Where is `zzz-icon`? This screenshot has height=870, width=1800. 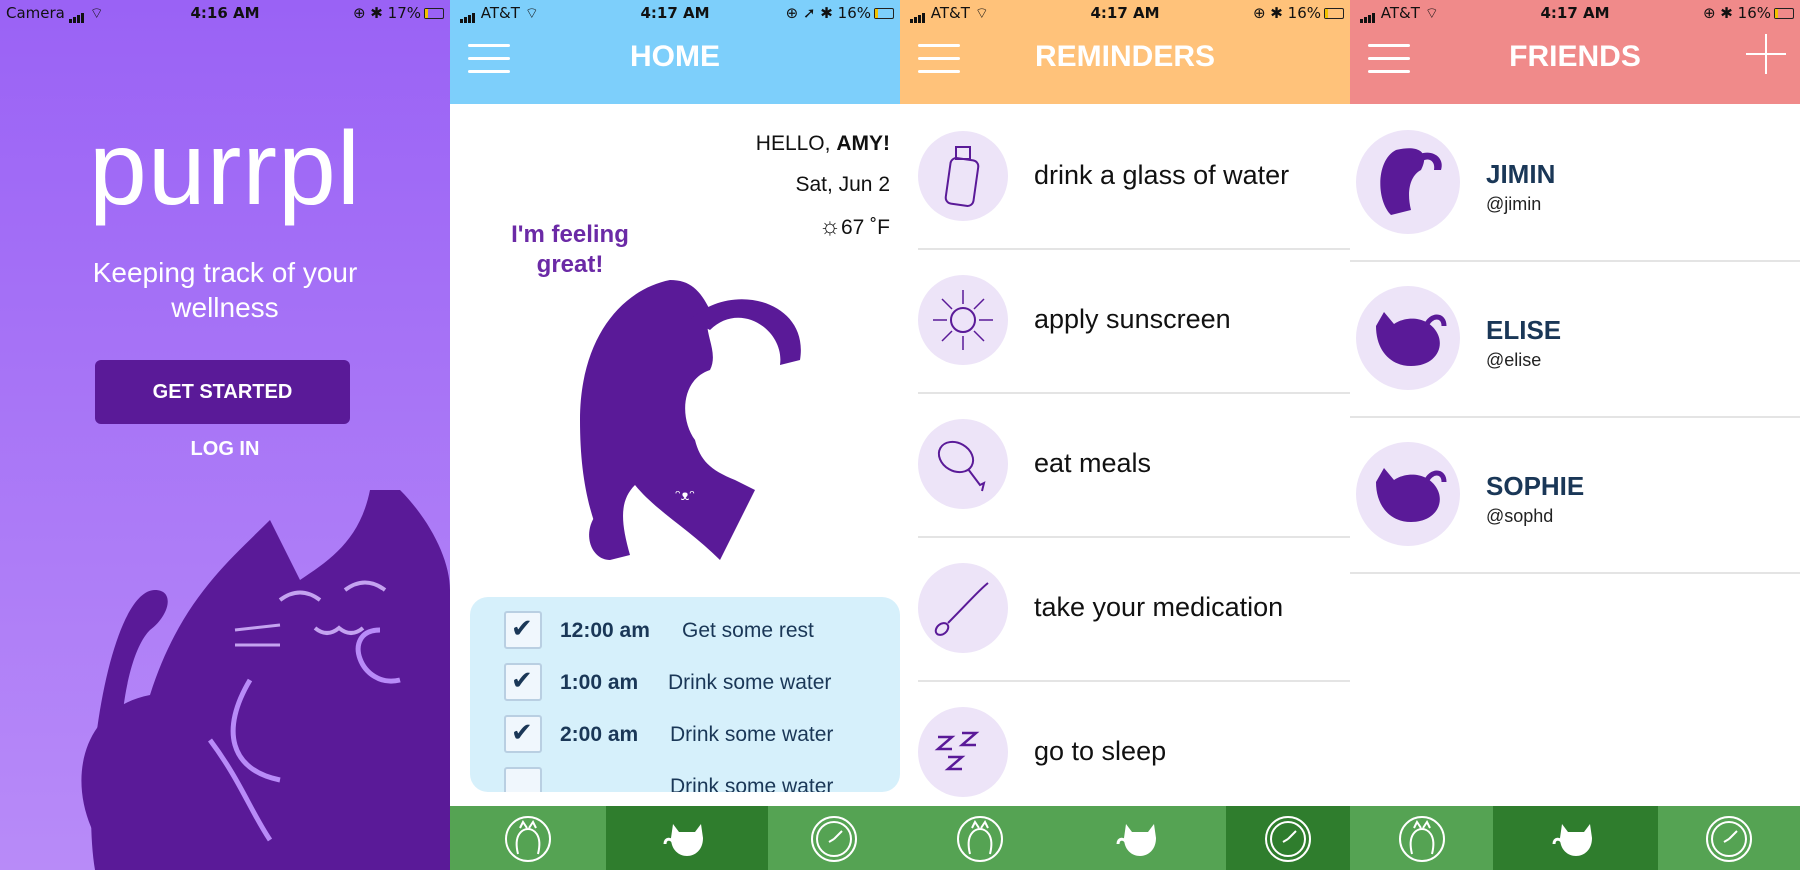 zzz-icon is located at coordinates (963, 752).